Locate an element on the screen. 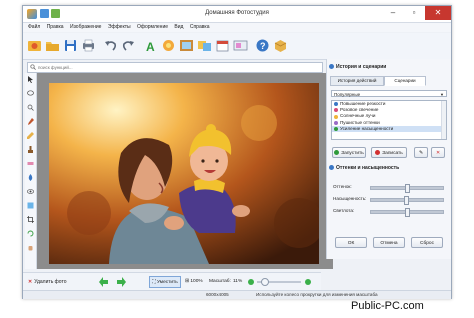  lightness-slider-thumb is located at coordinates (407, 212).